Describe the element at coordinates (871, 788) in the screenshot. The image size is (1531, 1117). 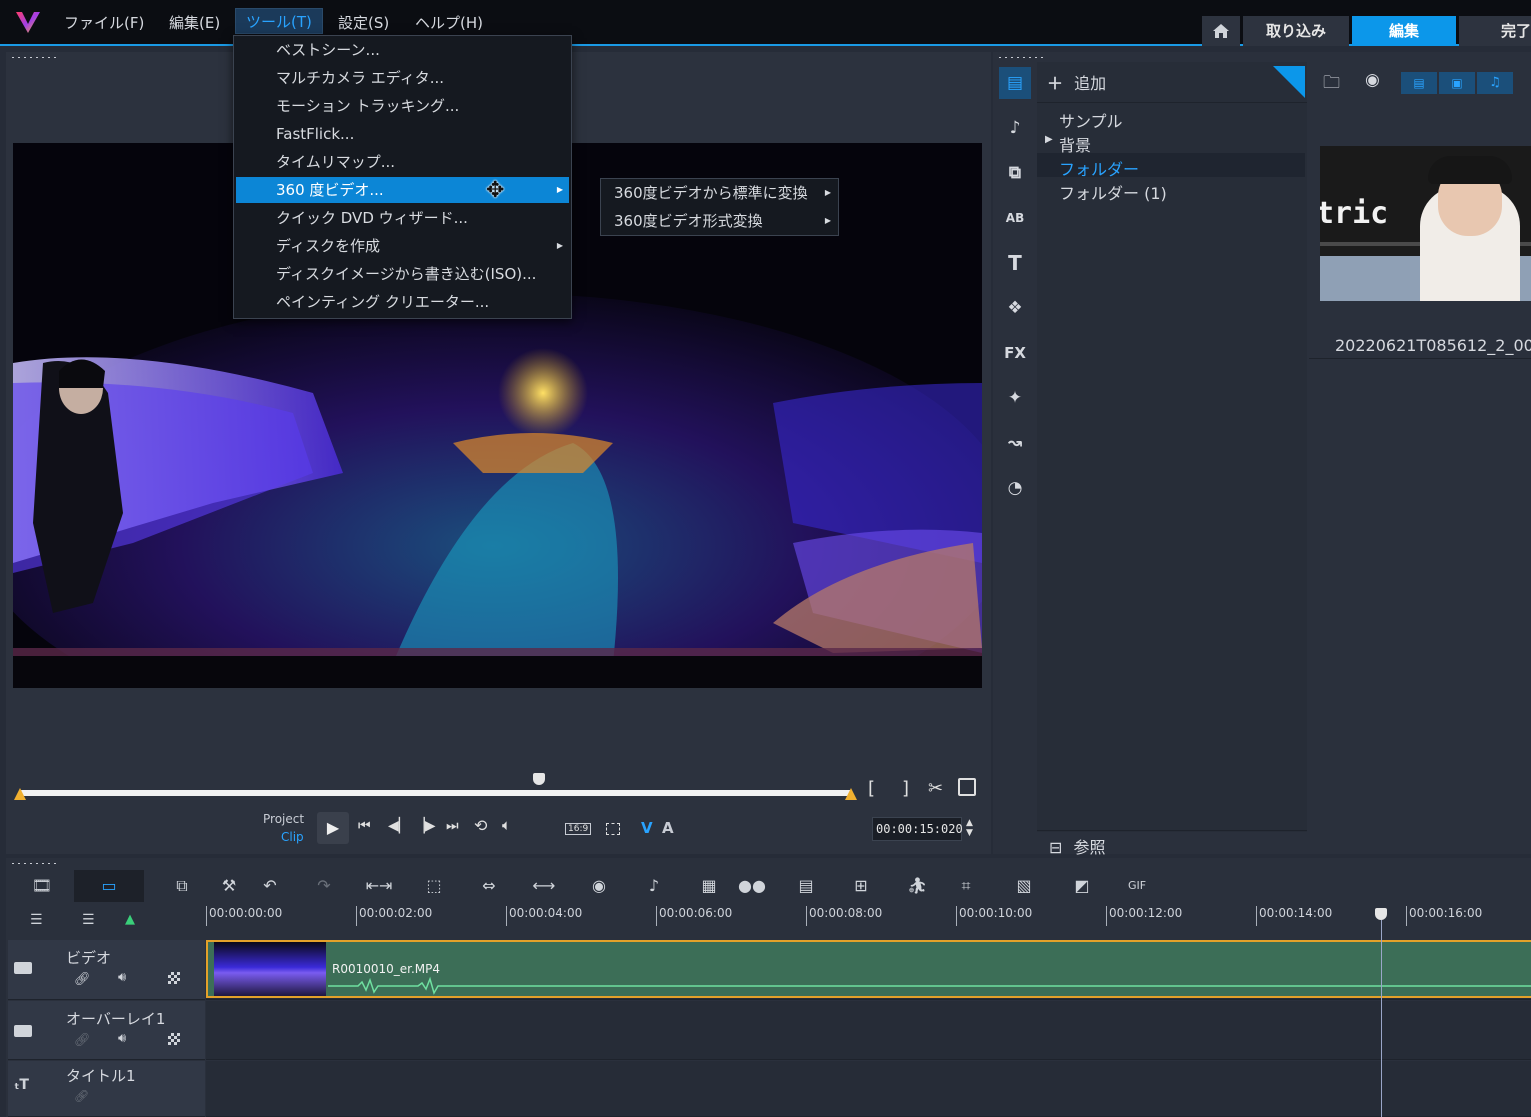
I see `mark-in-button: [` at that location.